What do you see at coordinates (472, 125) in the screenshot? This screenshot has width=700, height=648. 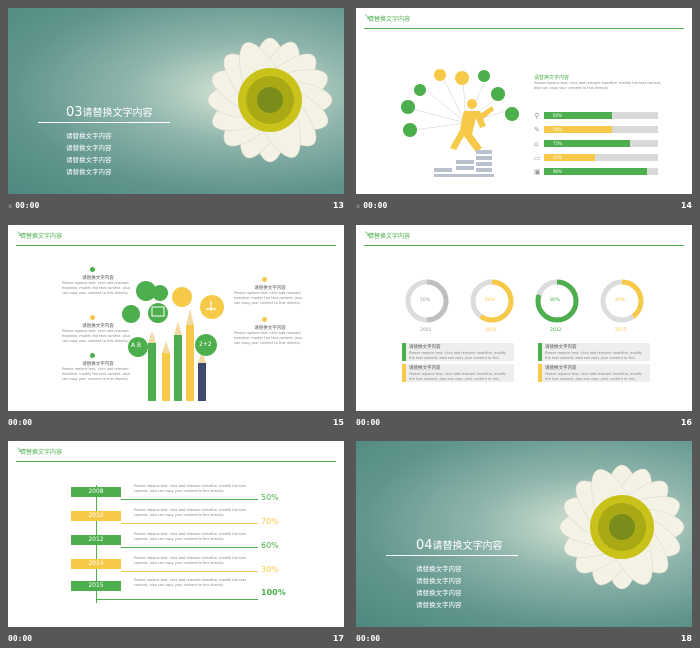 I see `runner-icon` at bounding box center [472, 125].